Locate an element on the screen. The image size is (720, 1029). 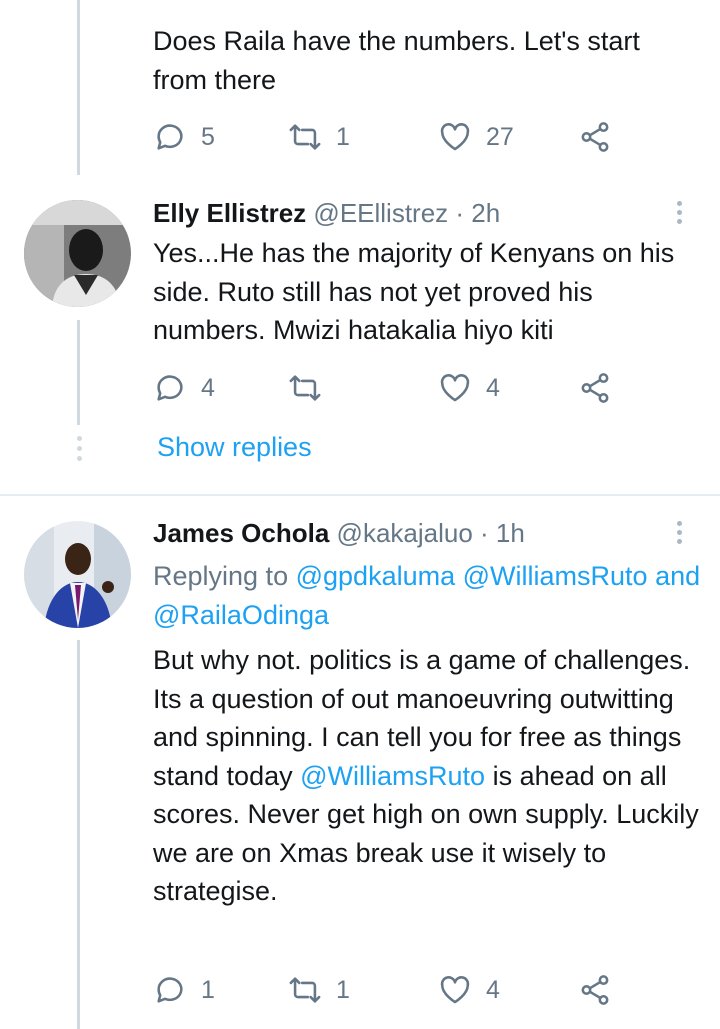
retweet-button is located at coordinates (312, 388).